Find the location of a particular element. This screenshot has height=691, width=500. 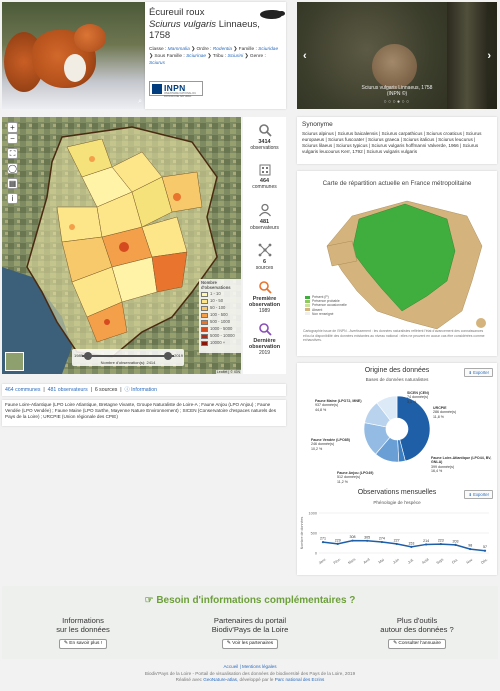

legend-item: 100 - 500 is located at coordinates (220, 315).